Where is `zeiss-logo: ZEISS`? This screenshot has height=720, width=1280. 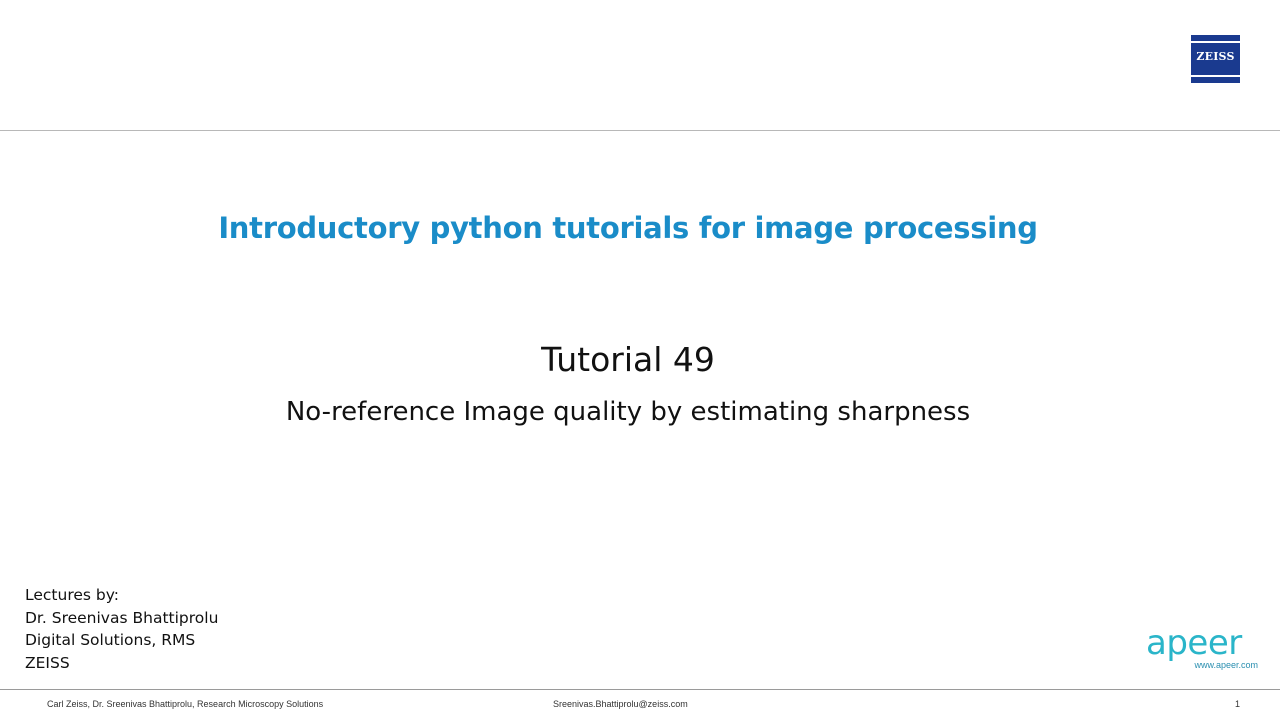 zeiss-logo: ZEISS is located at coordinates (1215, 59).